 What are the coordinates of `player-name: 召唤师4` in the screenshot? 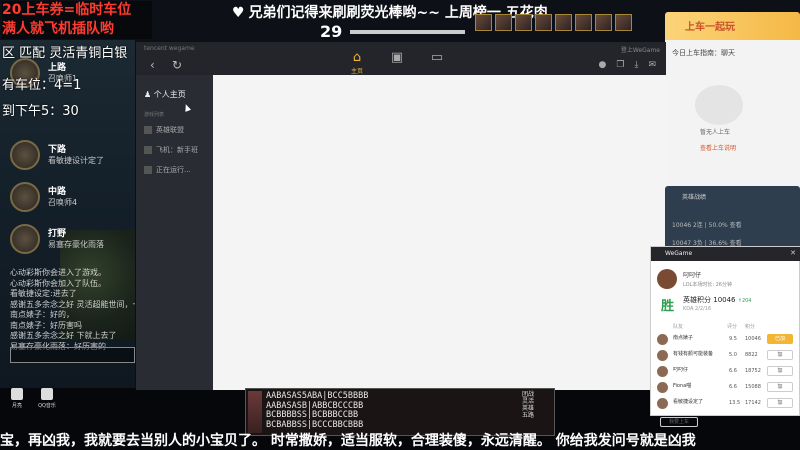 It's located at (63, 202).